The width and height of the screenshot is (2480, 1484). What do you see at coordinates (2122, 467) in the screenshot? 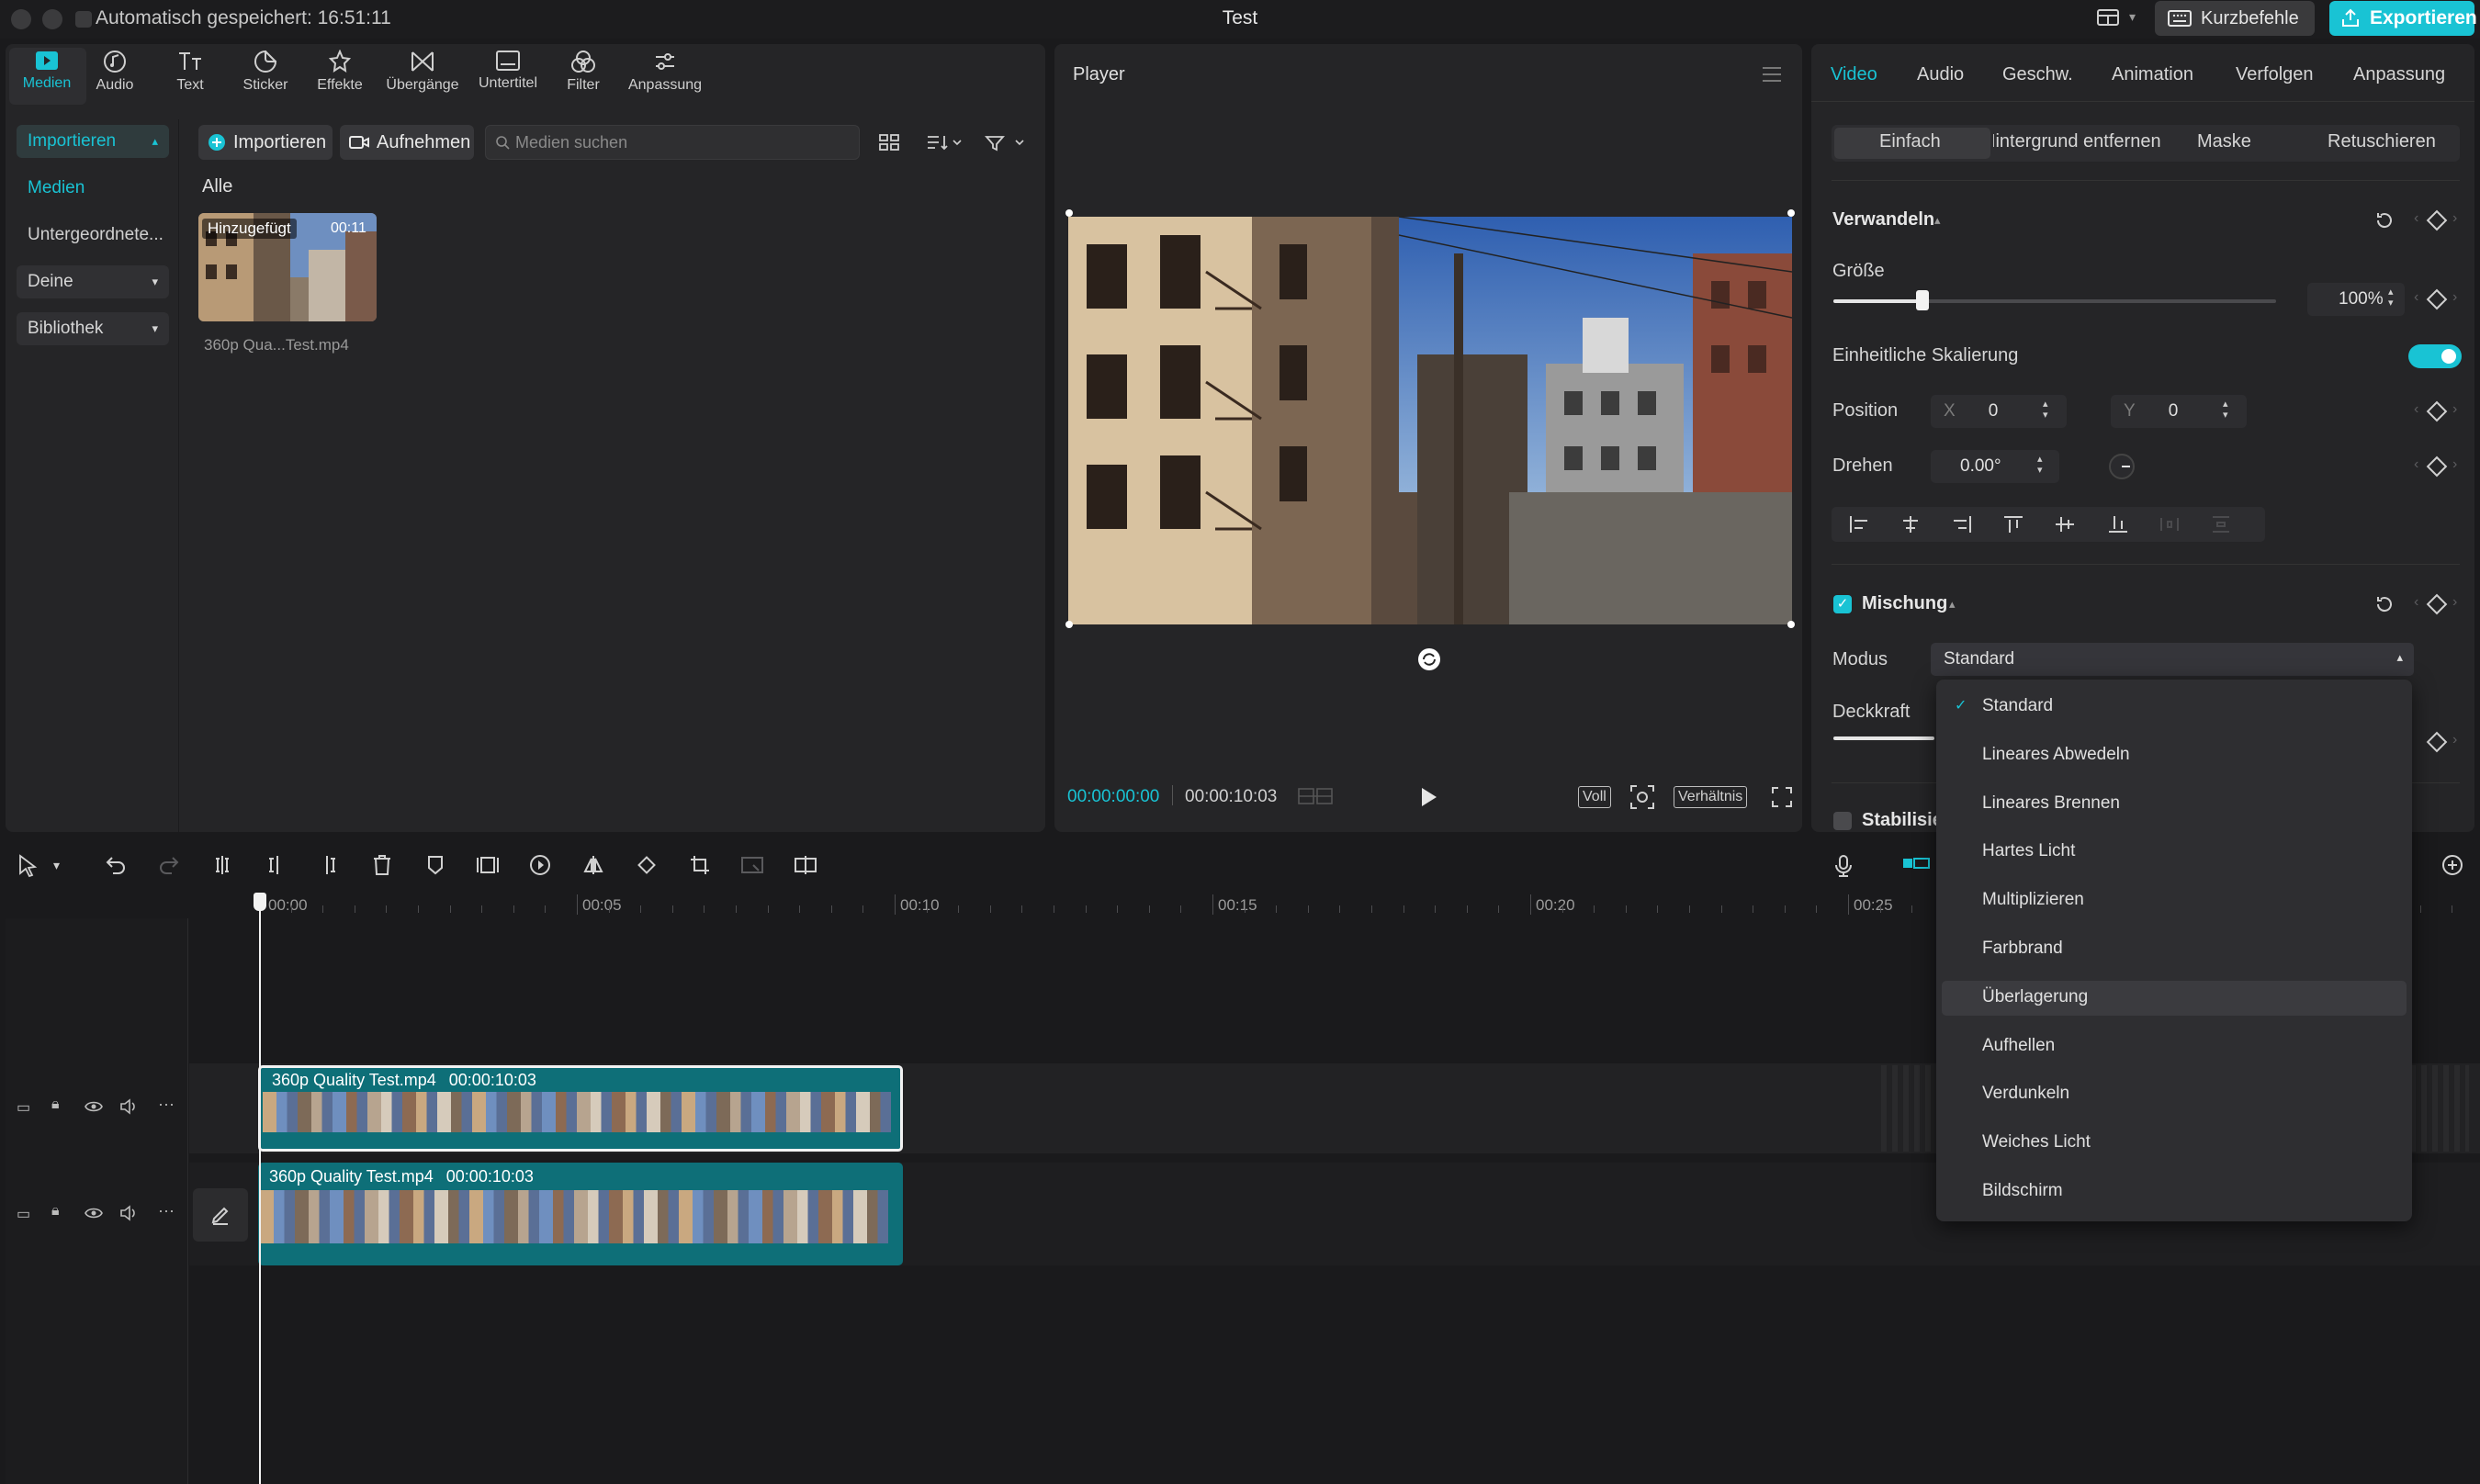
I see `rotate-dial` at bounding box center [2122, 467].